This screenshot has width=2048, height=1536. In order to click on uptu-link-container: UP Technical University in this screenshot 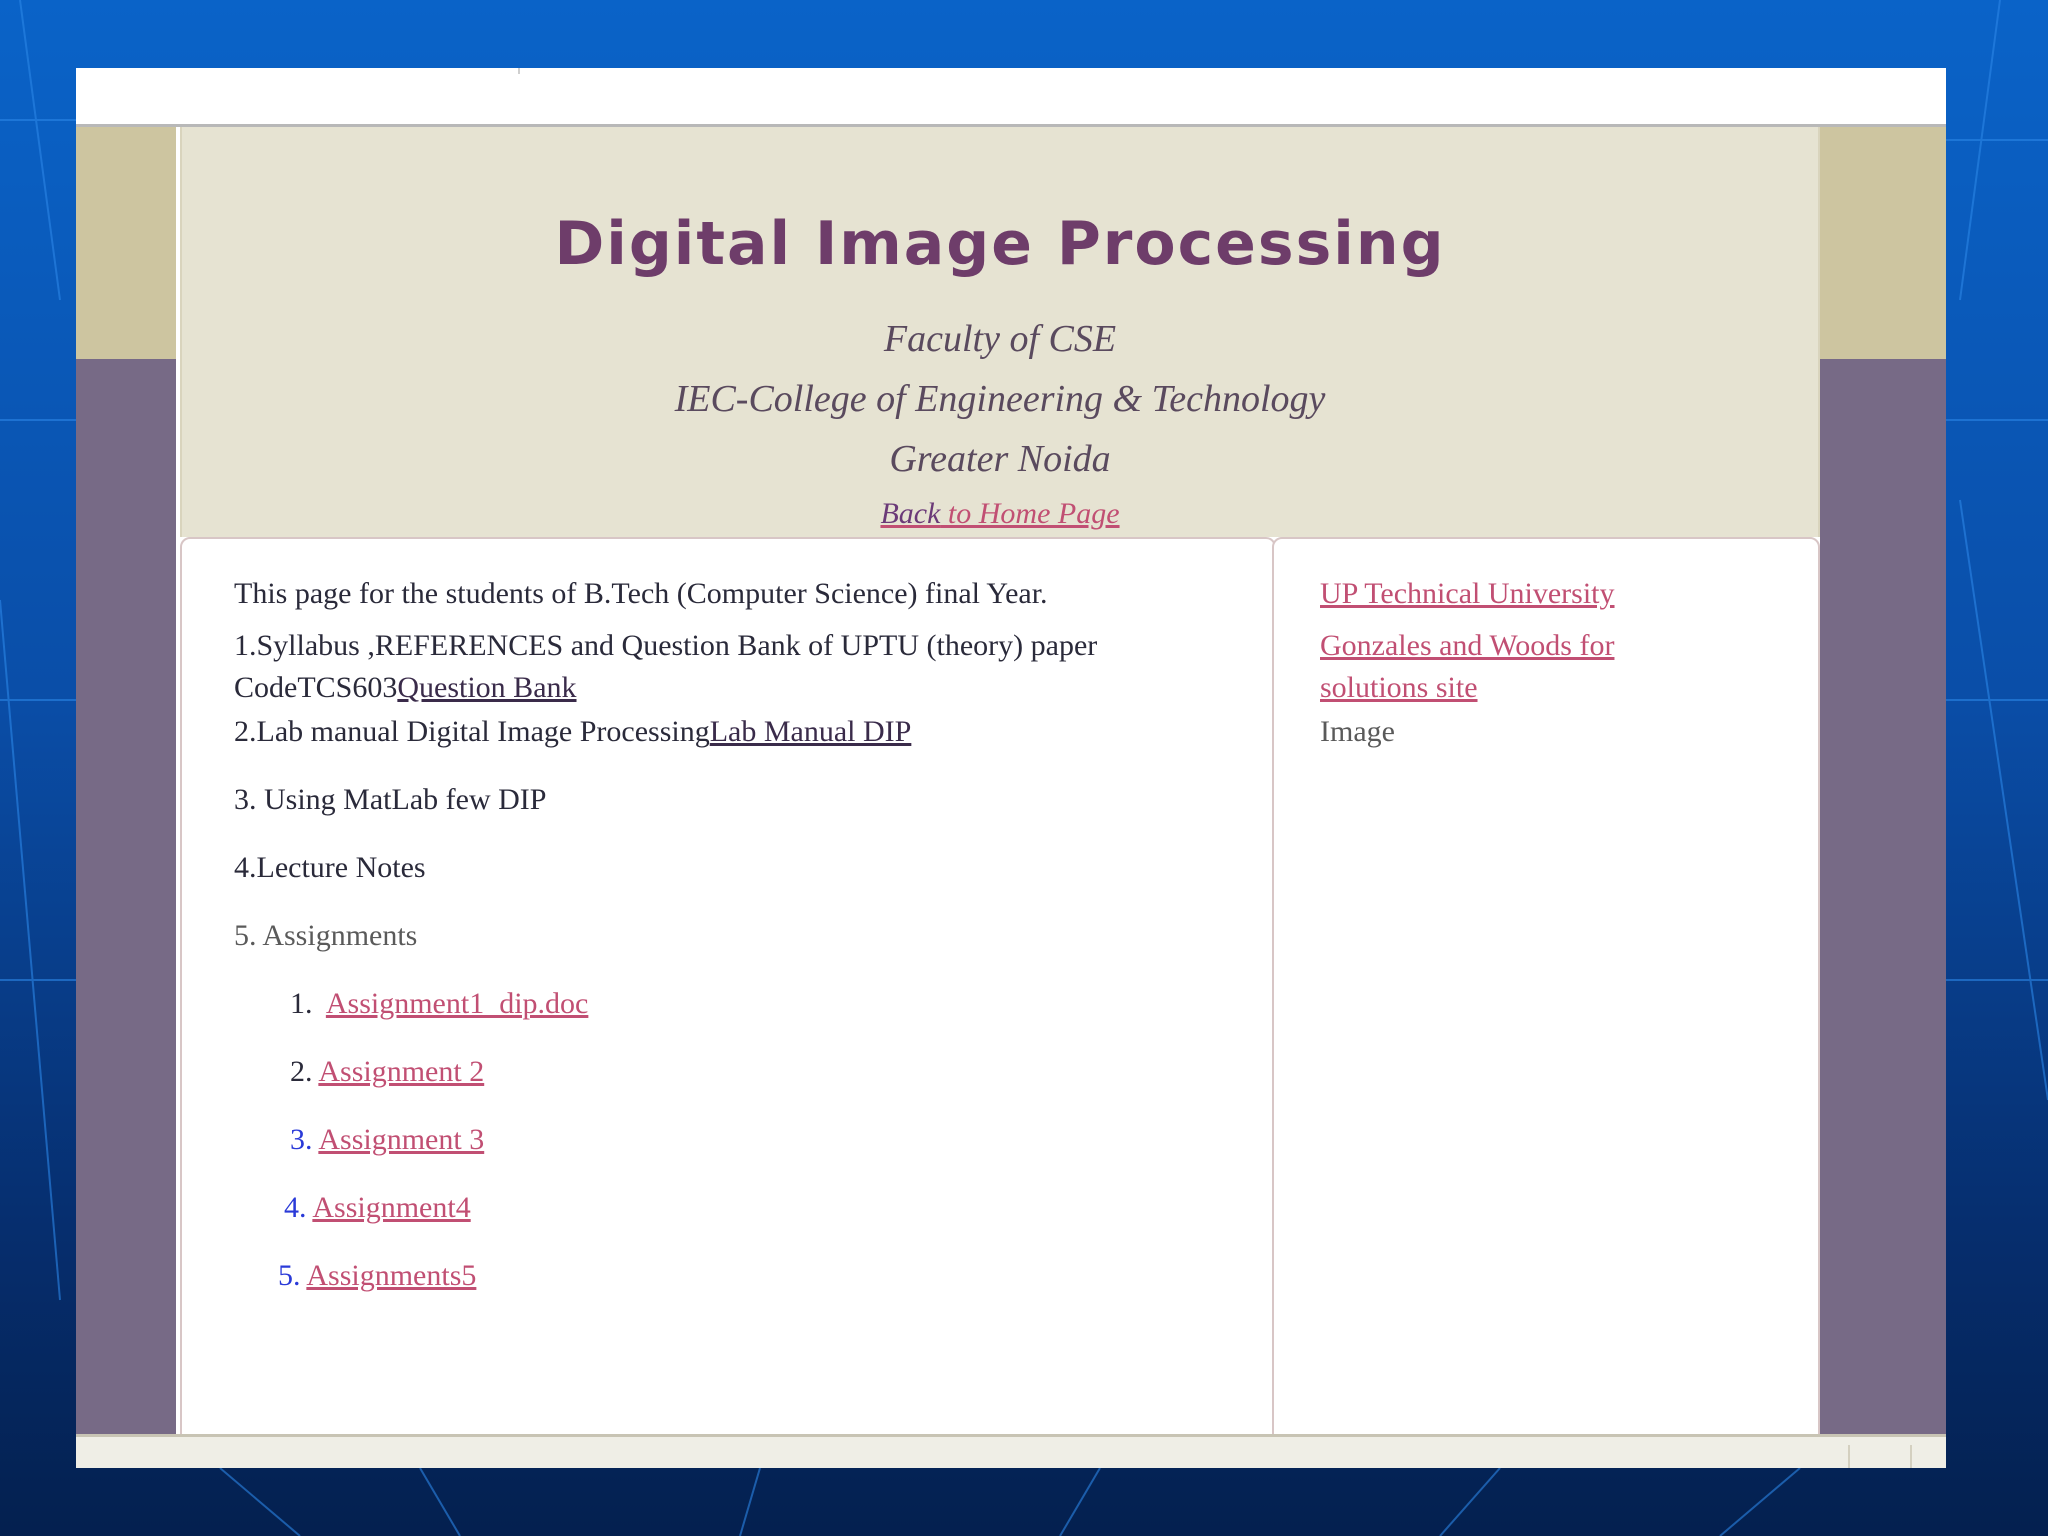, I will do `click(1467, 594)`.